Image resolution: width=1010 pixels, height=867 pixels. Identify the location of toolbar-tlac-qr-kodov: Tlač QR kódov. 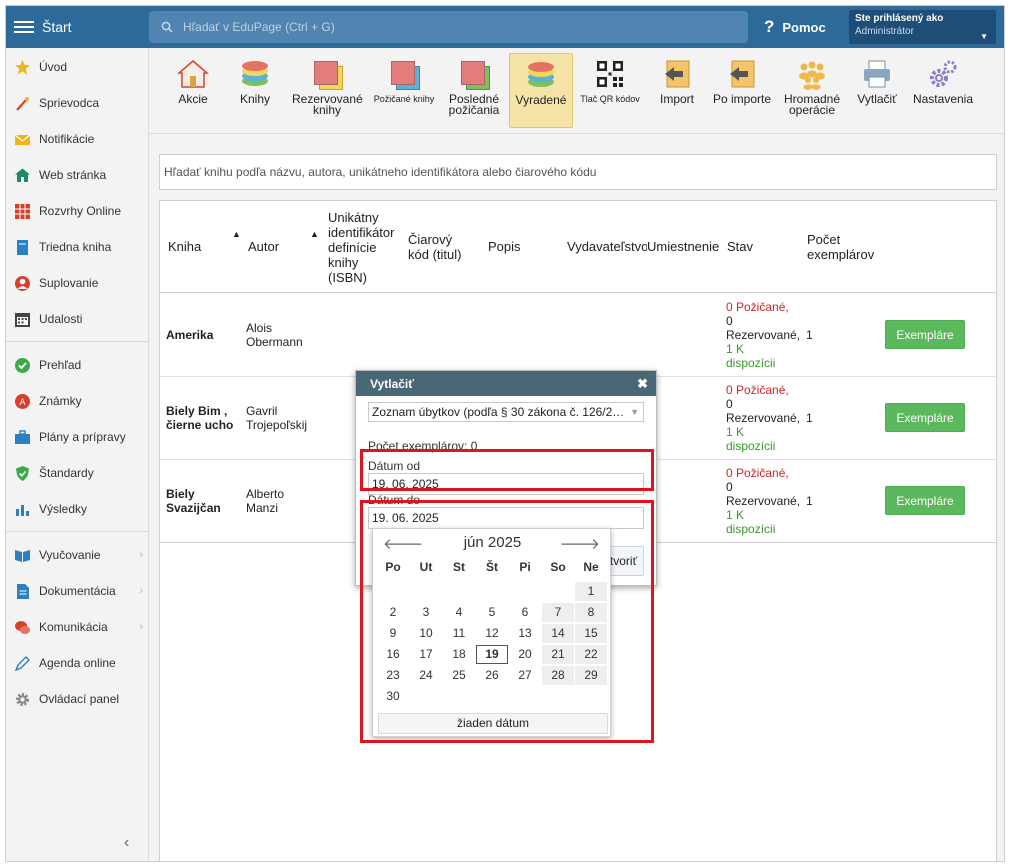
(610, 90).